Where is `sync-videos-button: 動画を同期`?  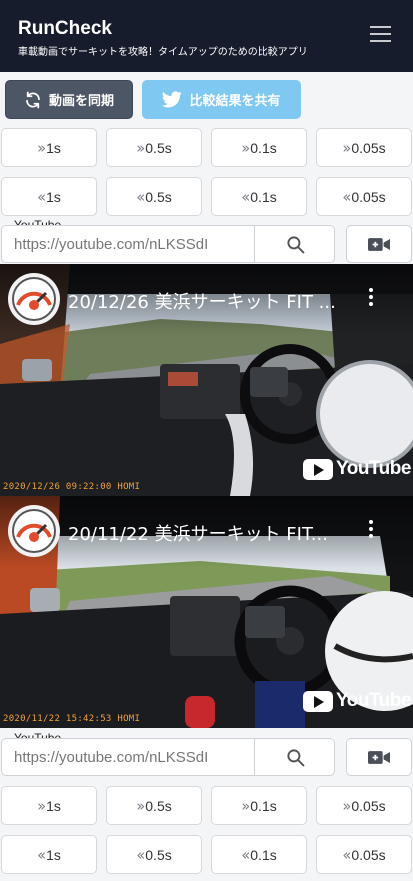
sync-videos-button: 動画を同期 is located at coordinates (69, 99).